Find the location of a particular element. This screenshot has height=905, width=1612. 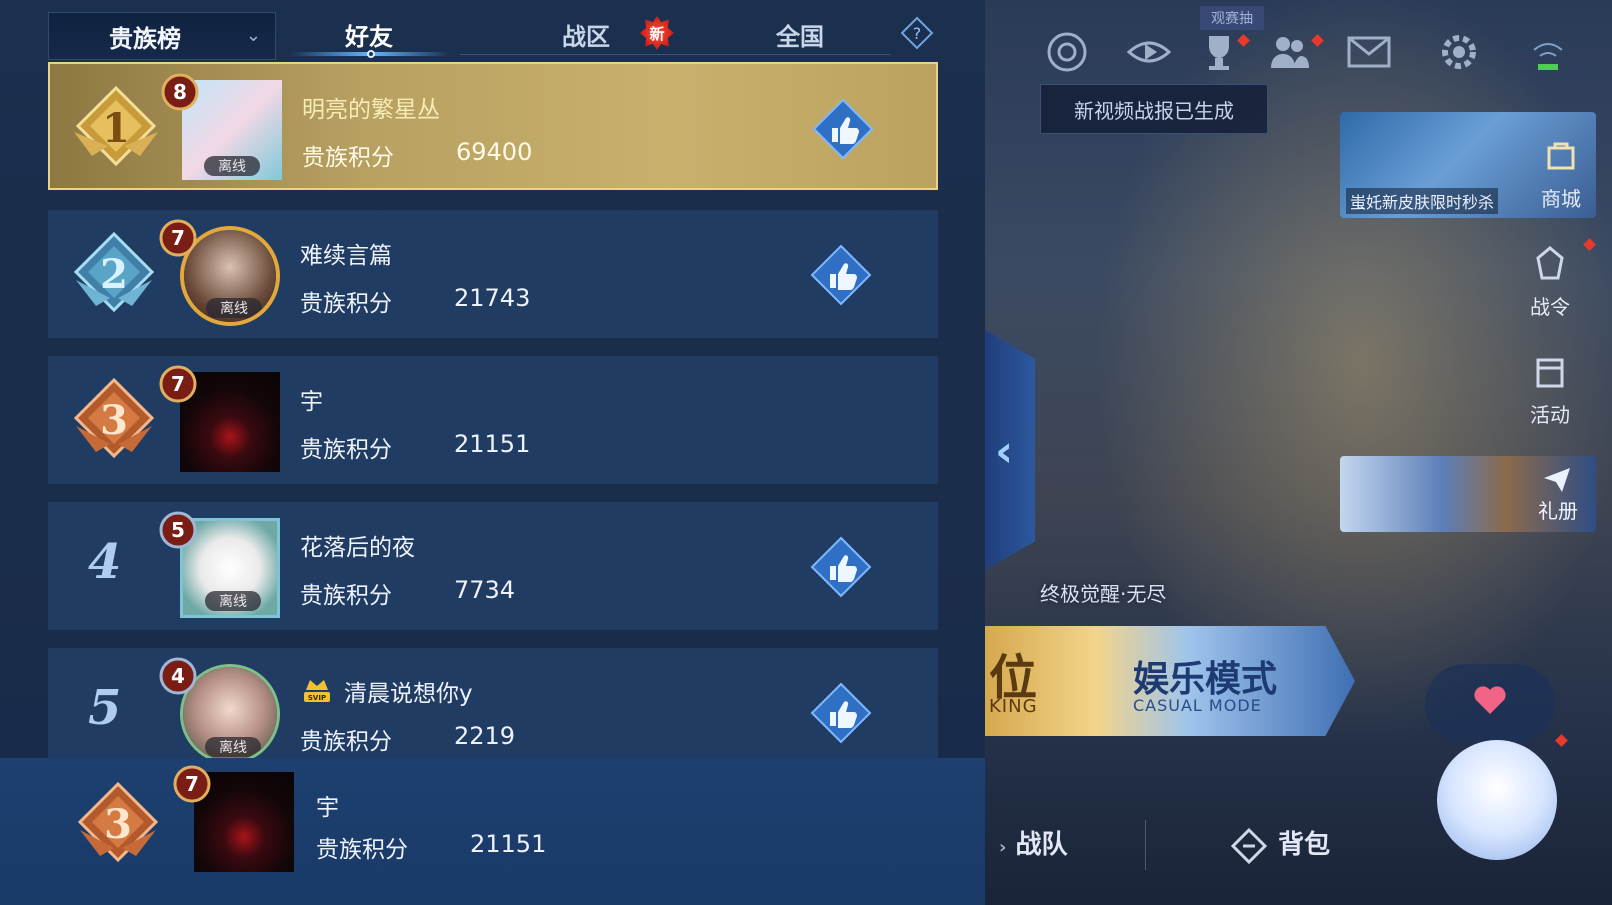

leaderboard-row: 4 离线 5 花落后的夜 贵族积分 7734 is located at coordinates (493, 566).